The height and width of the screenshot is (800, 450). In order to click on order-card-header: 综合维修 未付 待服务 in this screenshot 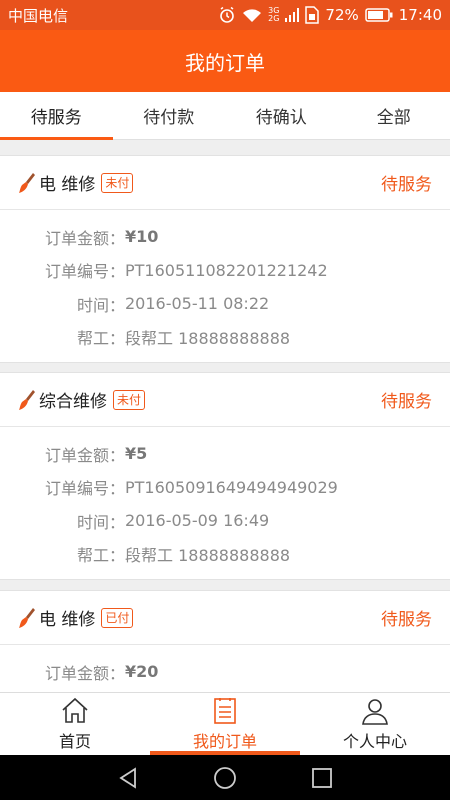, I will do `click(225, 400)`.